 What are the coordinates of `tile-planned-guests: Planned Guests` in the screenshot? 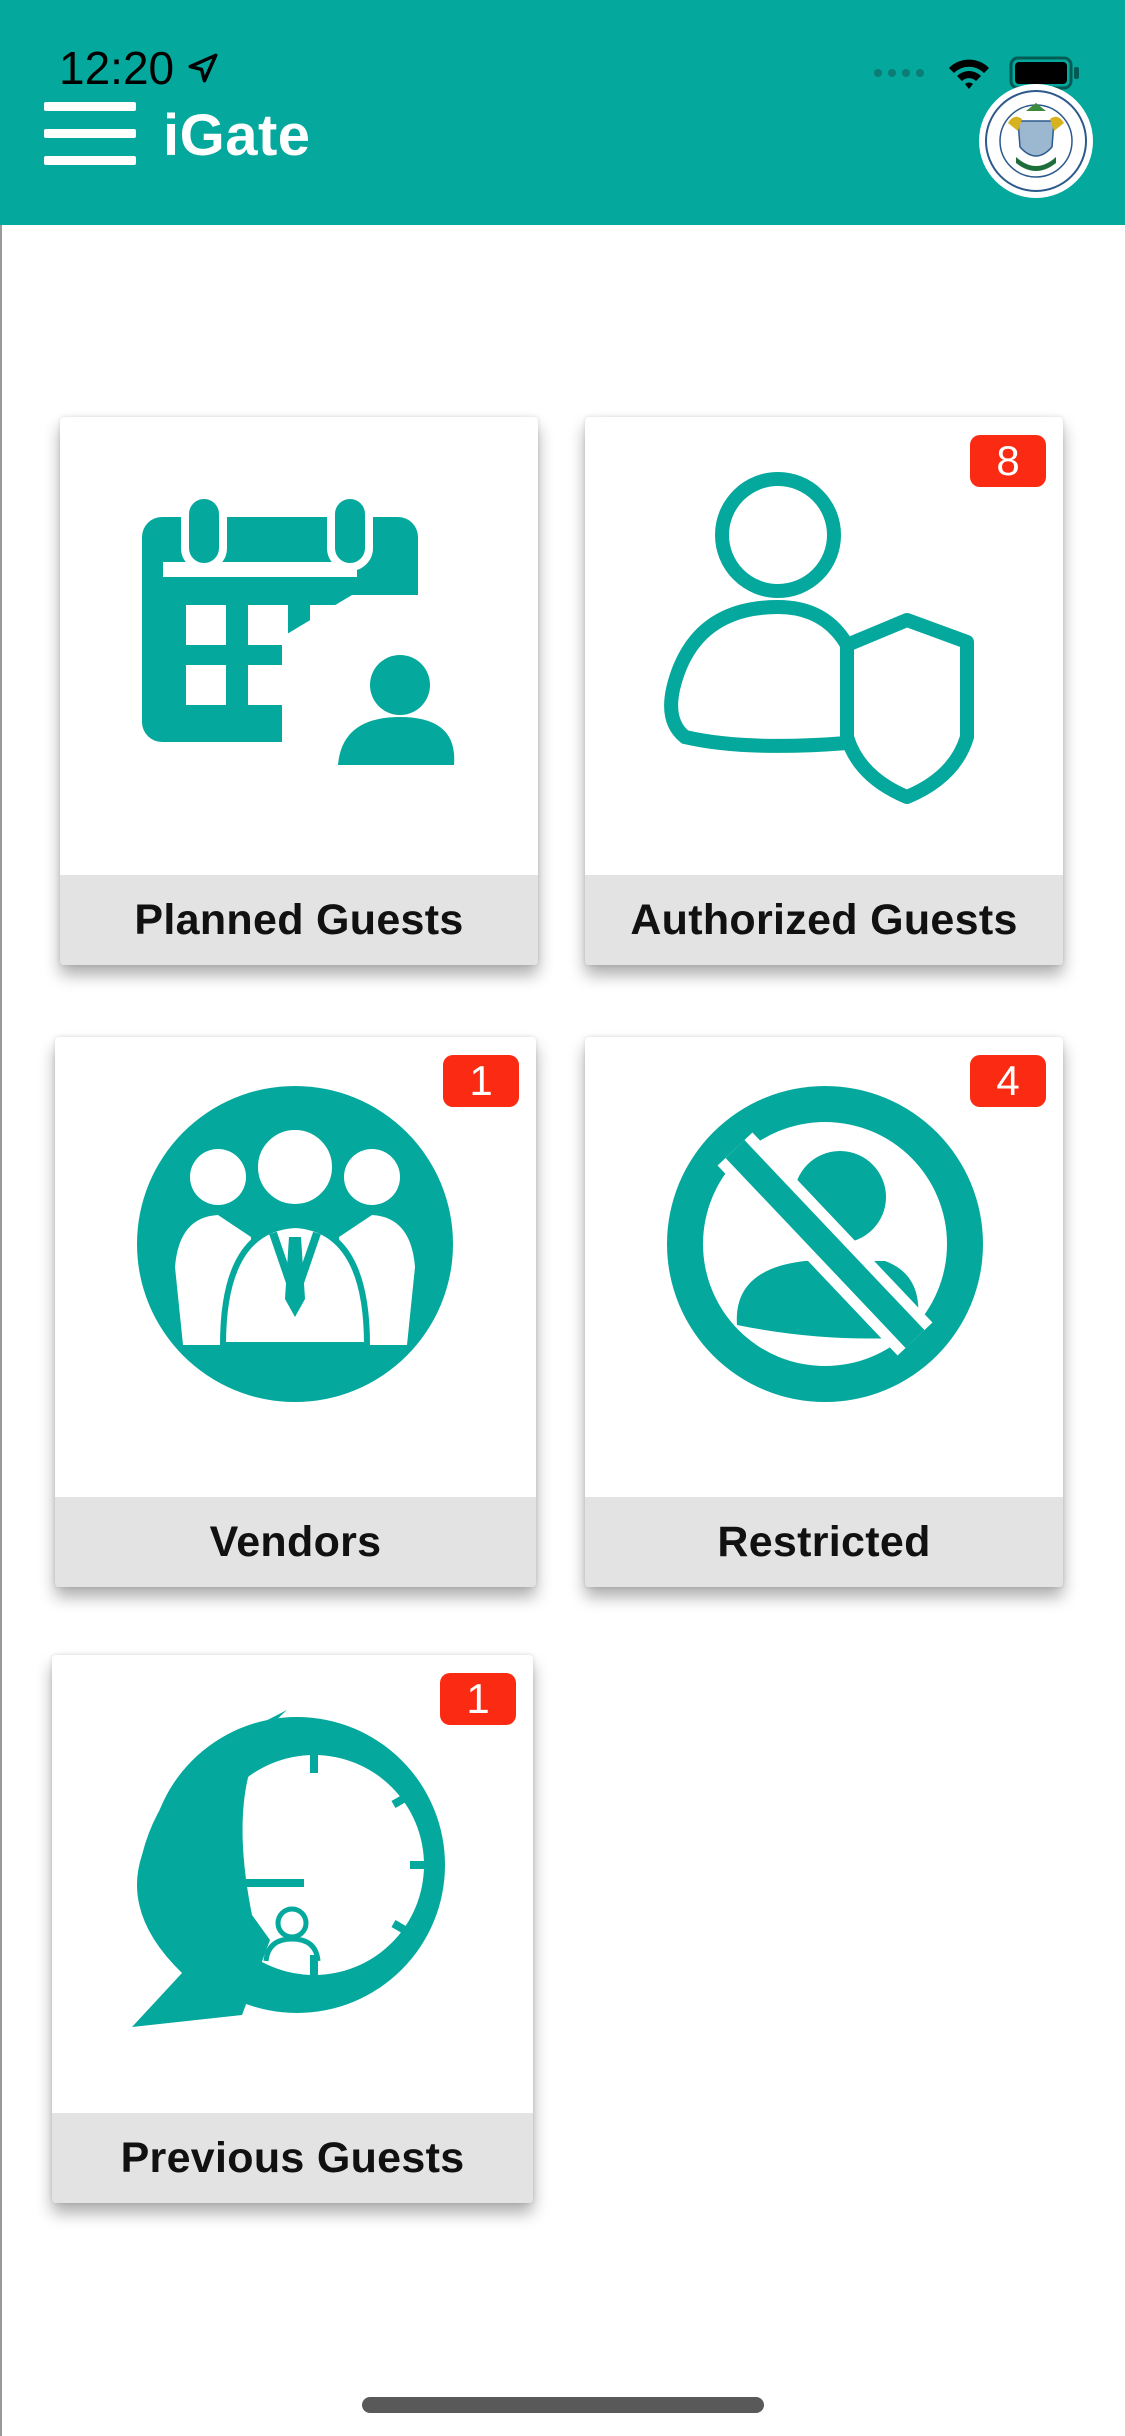 It's located at (299, 691).